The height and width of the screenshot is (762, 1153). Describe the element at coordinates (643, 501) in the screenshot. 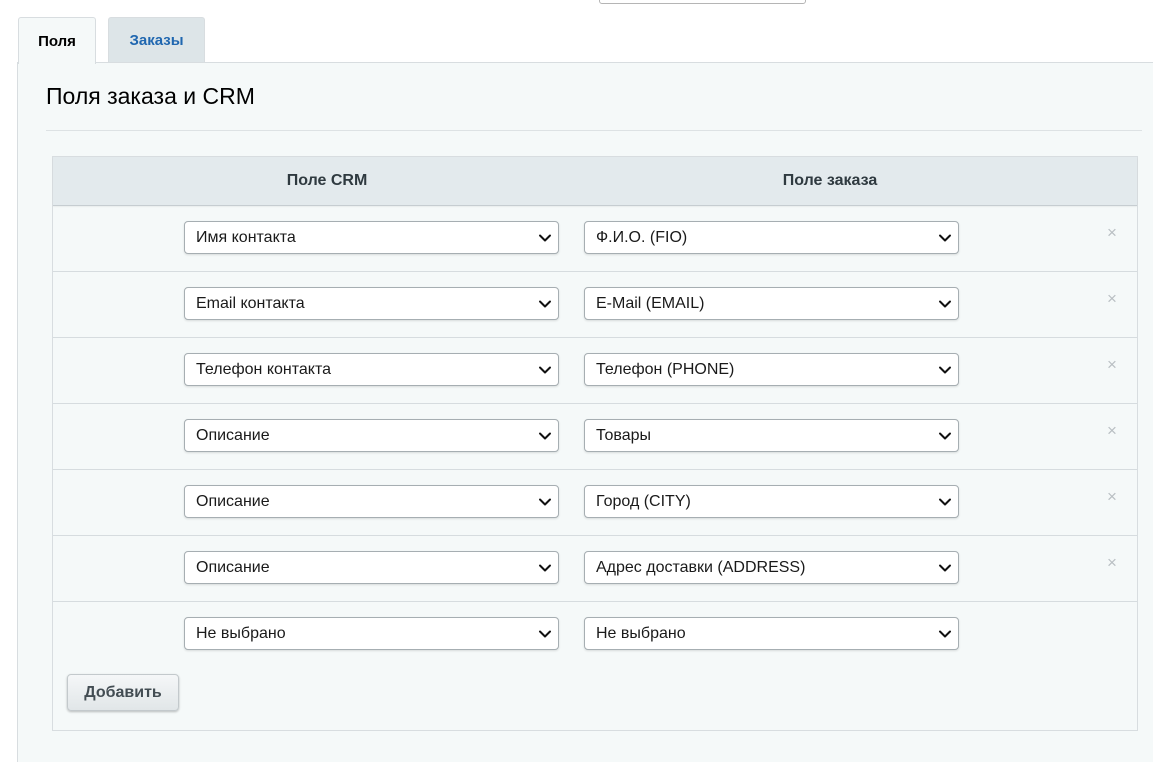

I see `select-value: Город (CITY)` at that location.